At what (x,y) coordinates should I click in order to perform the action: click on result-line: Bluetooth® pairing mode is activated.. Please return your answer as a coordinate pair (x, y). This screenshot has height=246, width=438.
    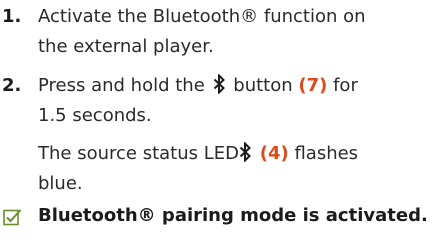
    Looking at the image, I should click on (219, 216).